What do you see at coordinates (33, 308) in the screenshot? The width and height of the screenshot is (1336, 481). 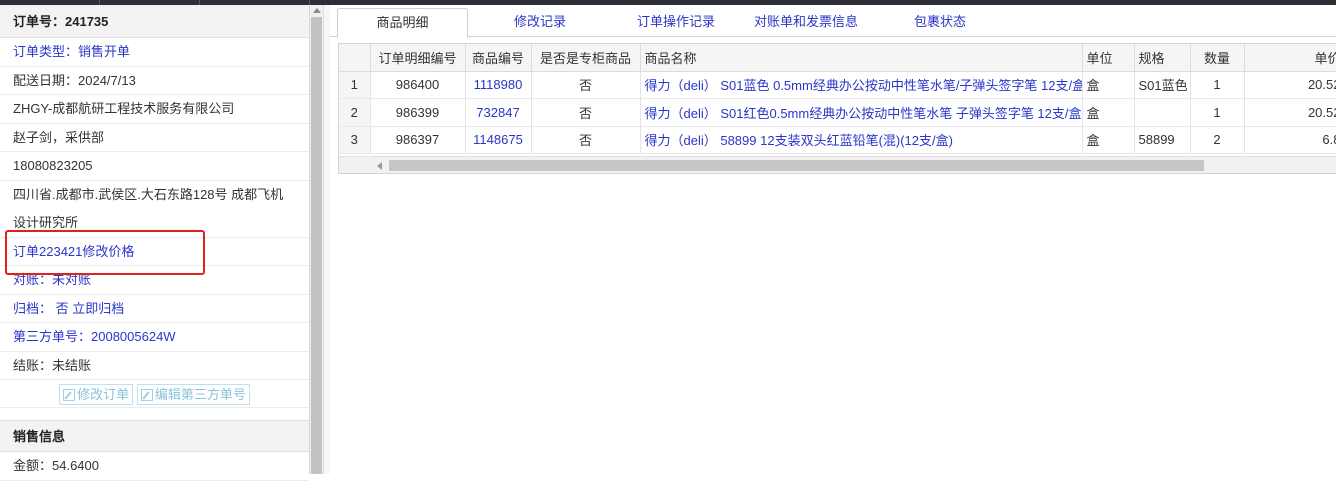 I see `archive-label: 归档：` at bounding box center [33, 308].